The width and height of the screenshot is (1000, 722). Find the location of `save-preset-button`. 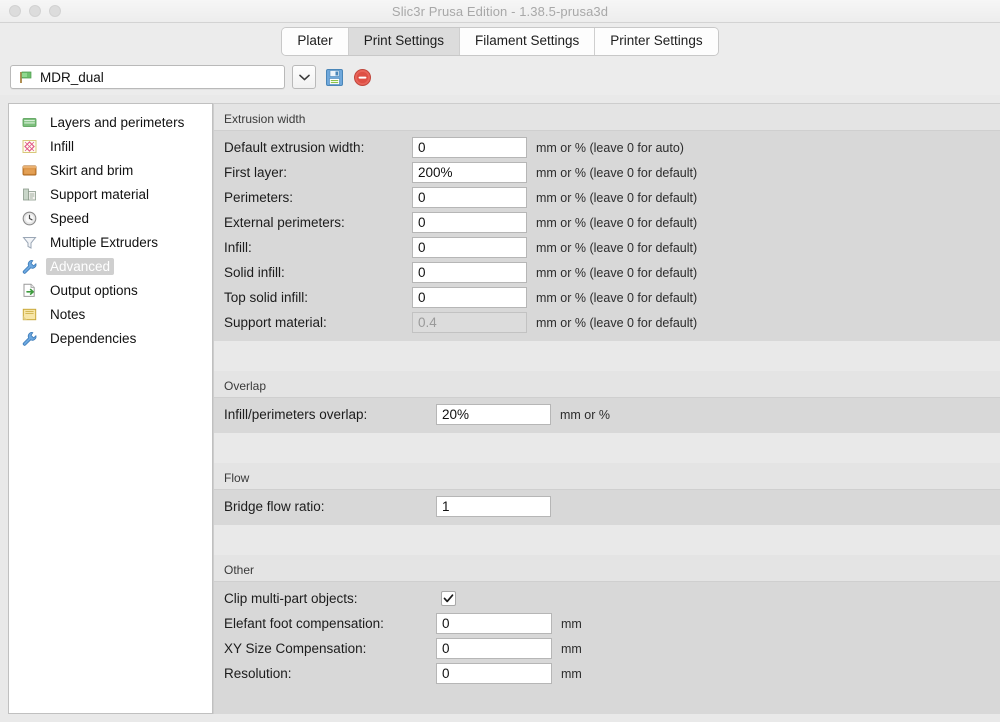

save-preset-button is located at coordinates (334, 77).